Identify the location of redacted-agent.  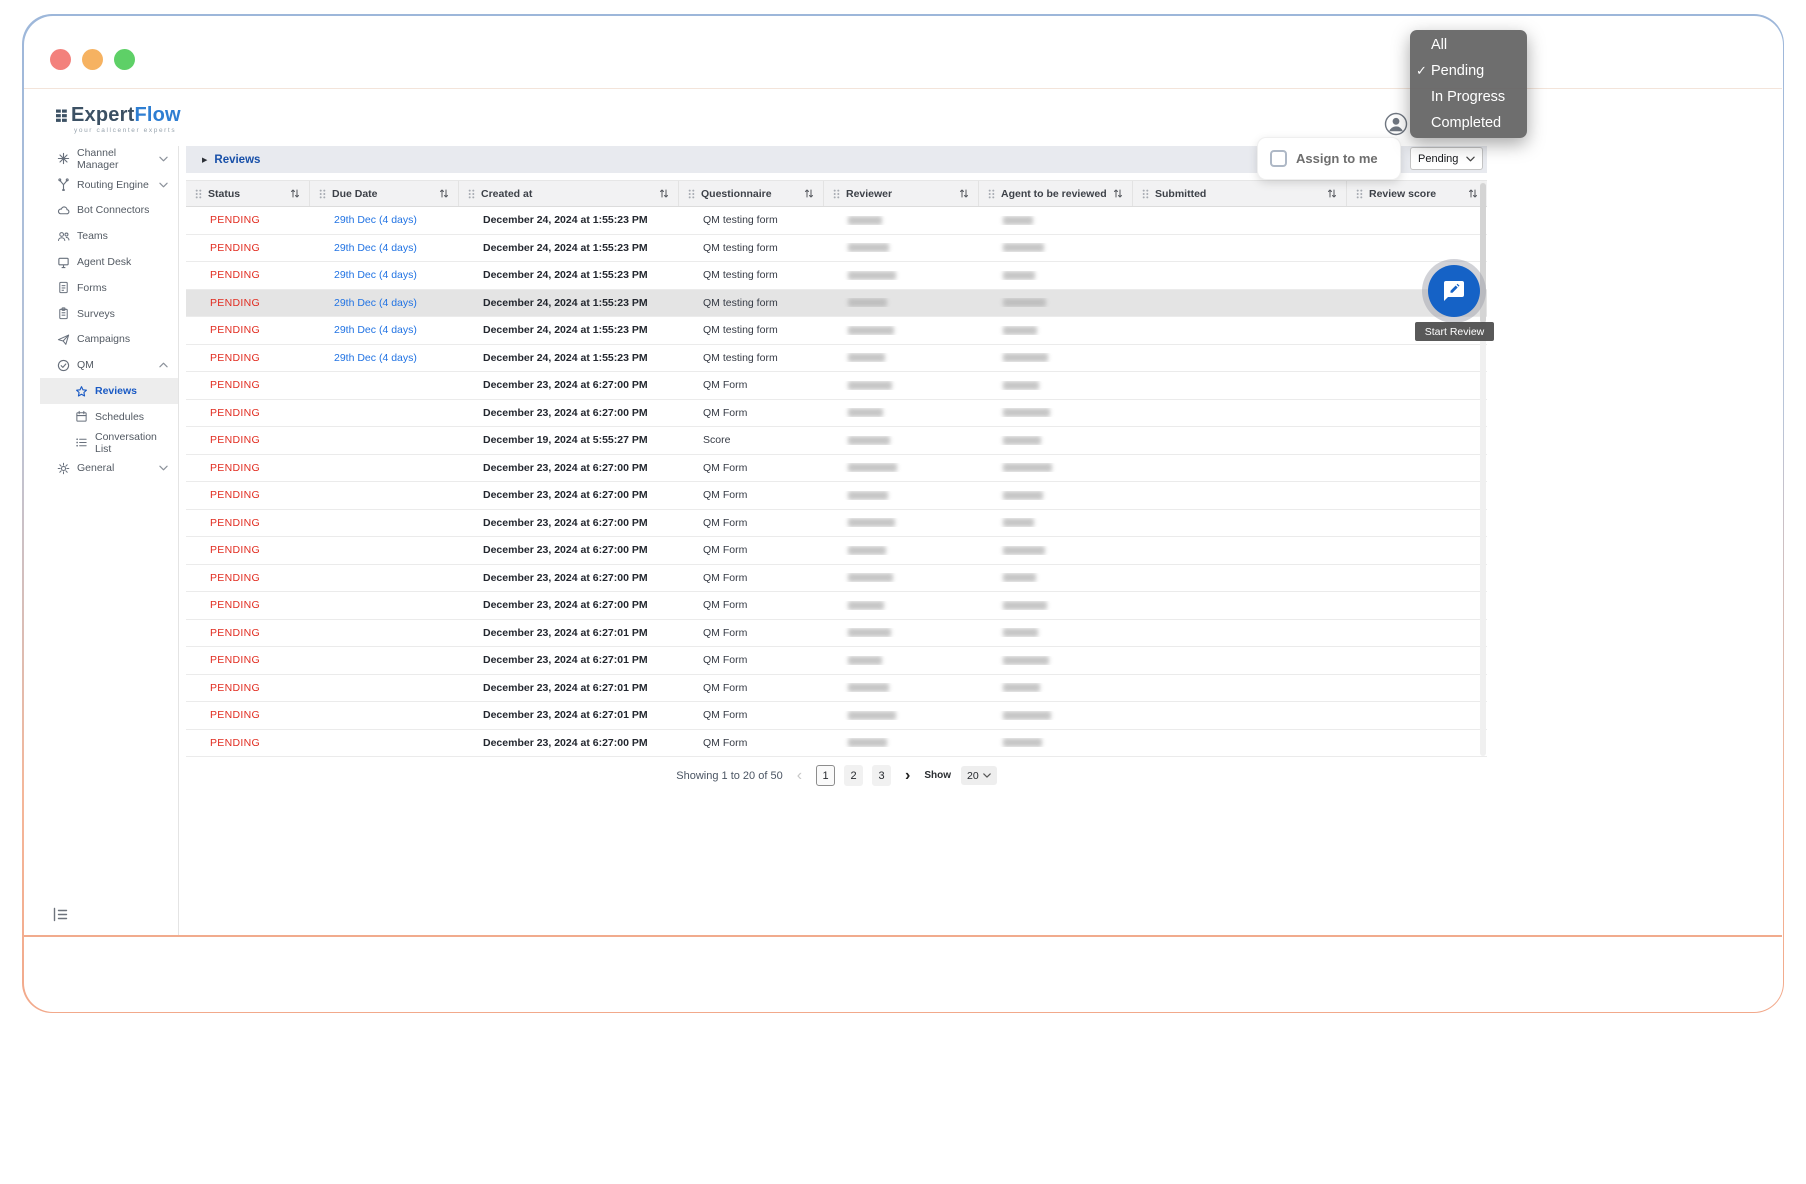
(1022, 440).